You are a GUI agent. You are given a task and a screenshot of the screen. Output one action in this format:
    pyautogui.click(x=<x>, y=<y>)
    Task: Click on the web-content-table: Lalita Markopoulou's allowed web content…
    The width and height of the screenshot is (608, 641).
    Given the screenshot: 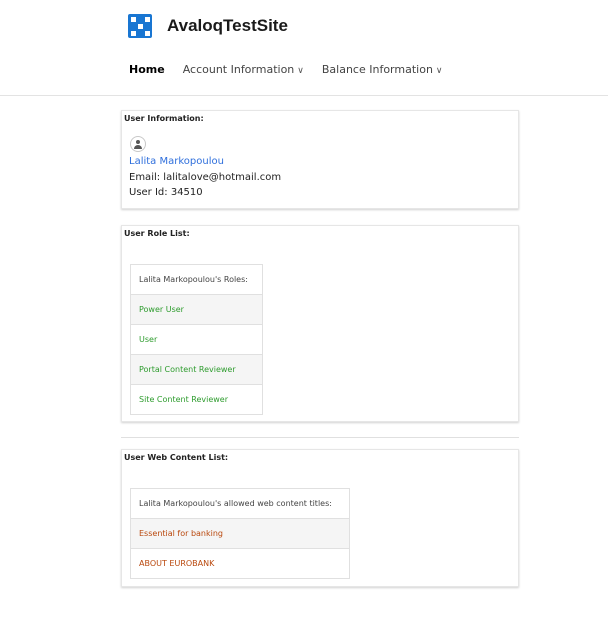 What is the action you would take?
    pyautogui.click(x=240, y=533)
    